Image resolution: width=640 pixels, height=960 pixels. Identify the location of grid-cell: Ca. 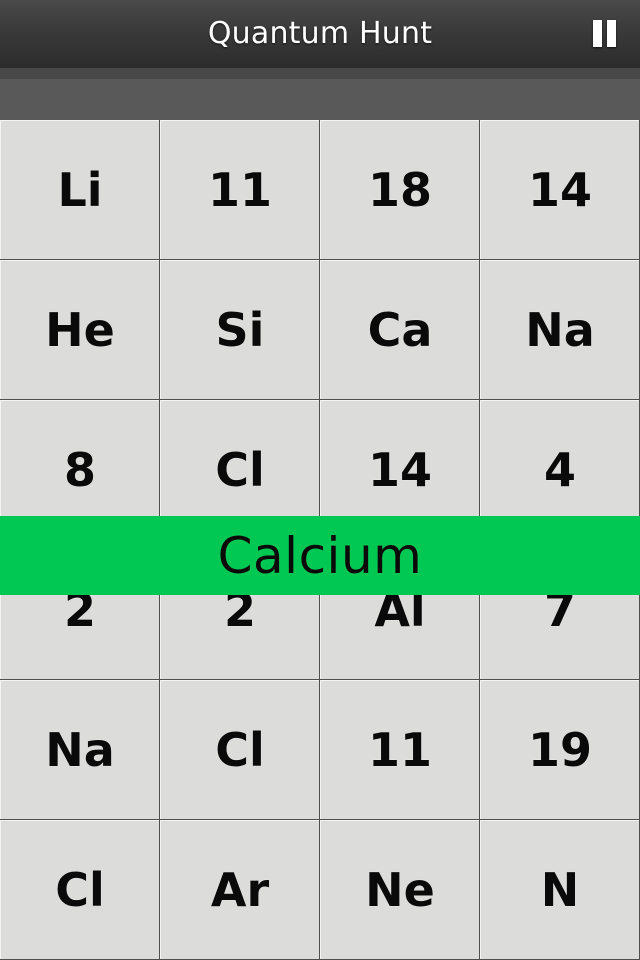
(399, 329).